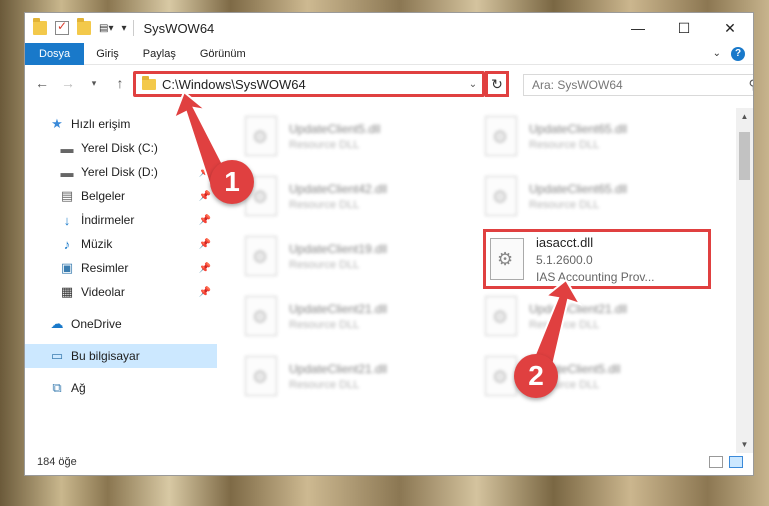  I want to click on sidebar-item-label: Belgeler, so click(103, 196).